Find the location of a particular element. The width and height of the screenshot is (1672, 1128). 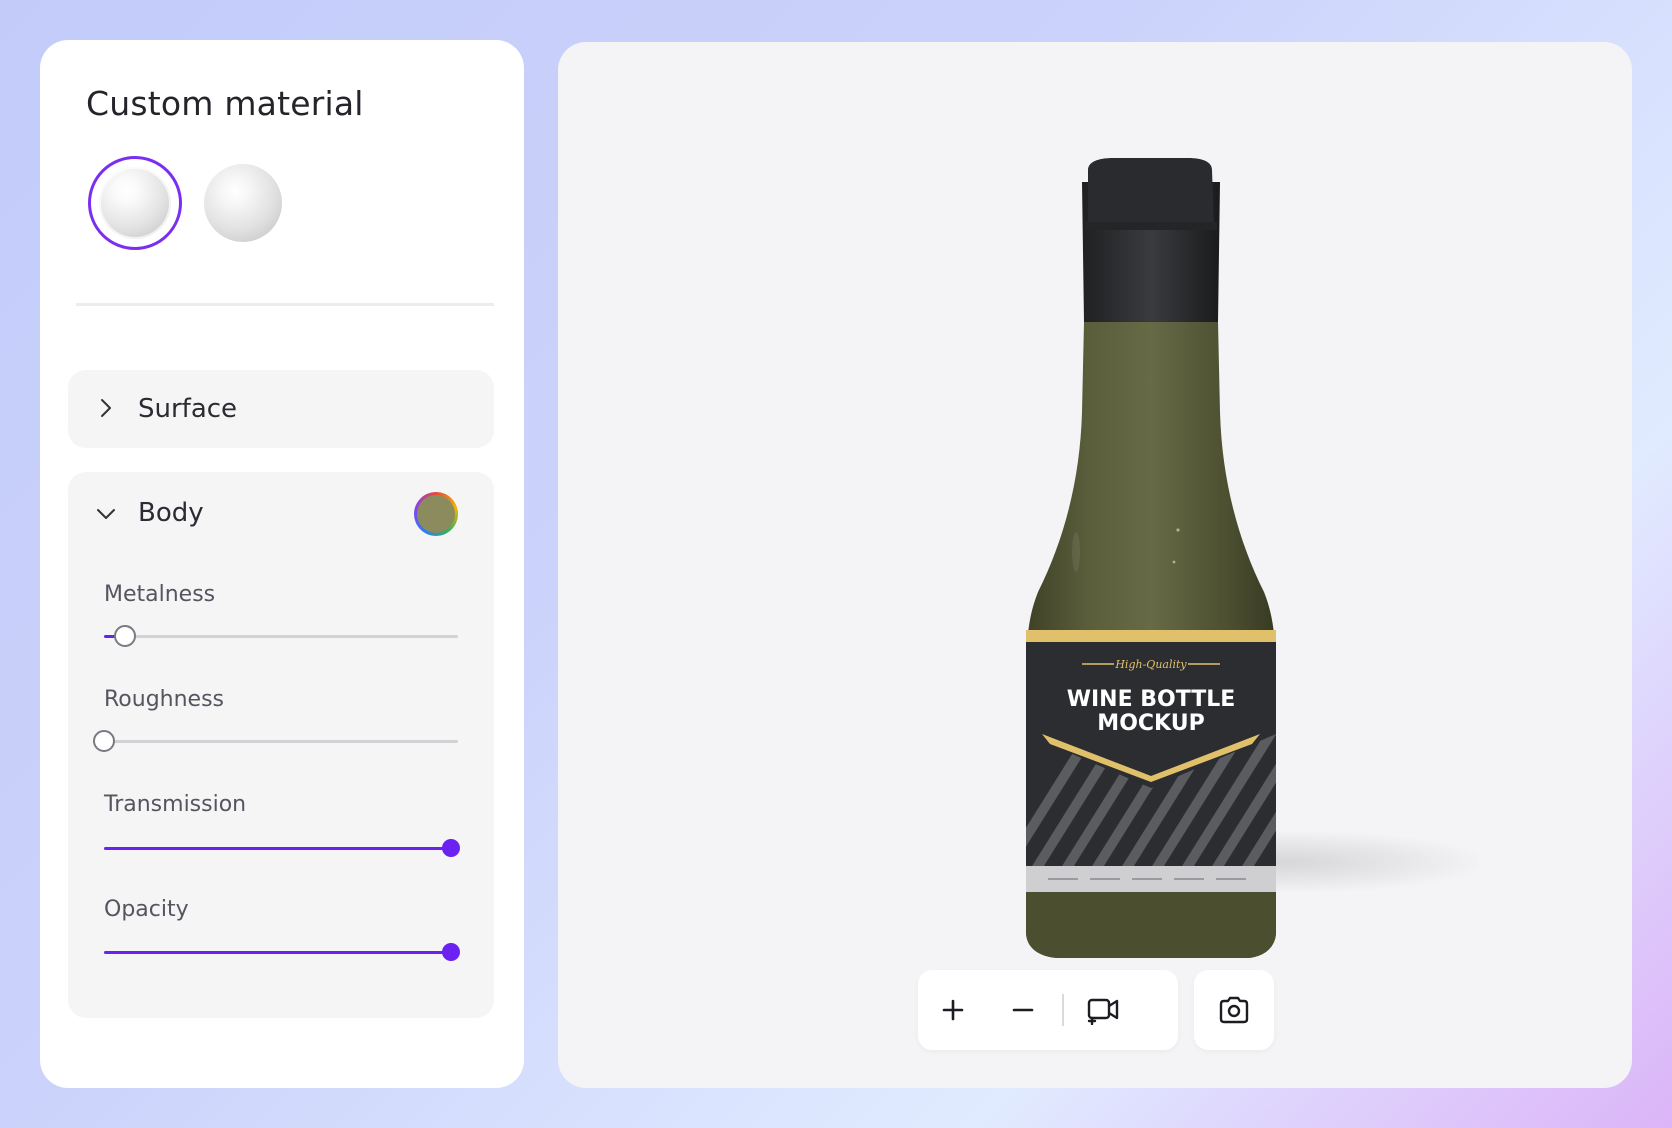

video-record-icon is located at coordinates (1103, 1011).